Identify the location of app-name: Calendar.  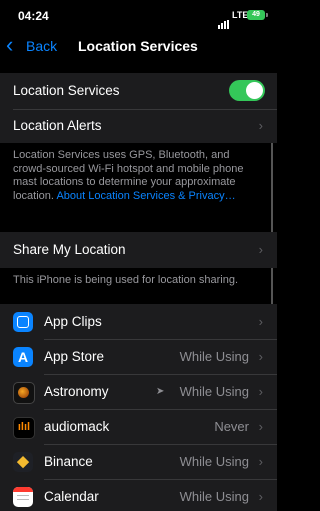
(71, 496).